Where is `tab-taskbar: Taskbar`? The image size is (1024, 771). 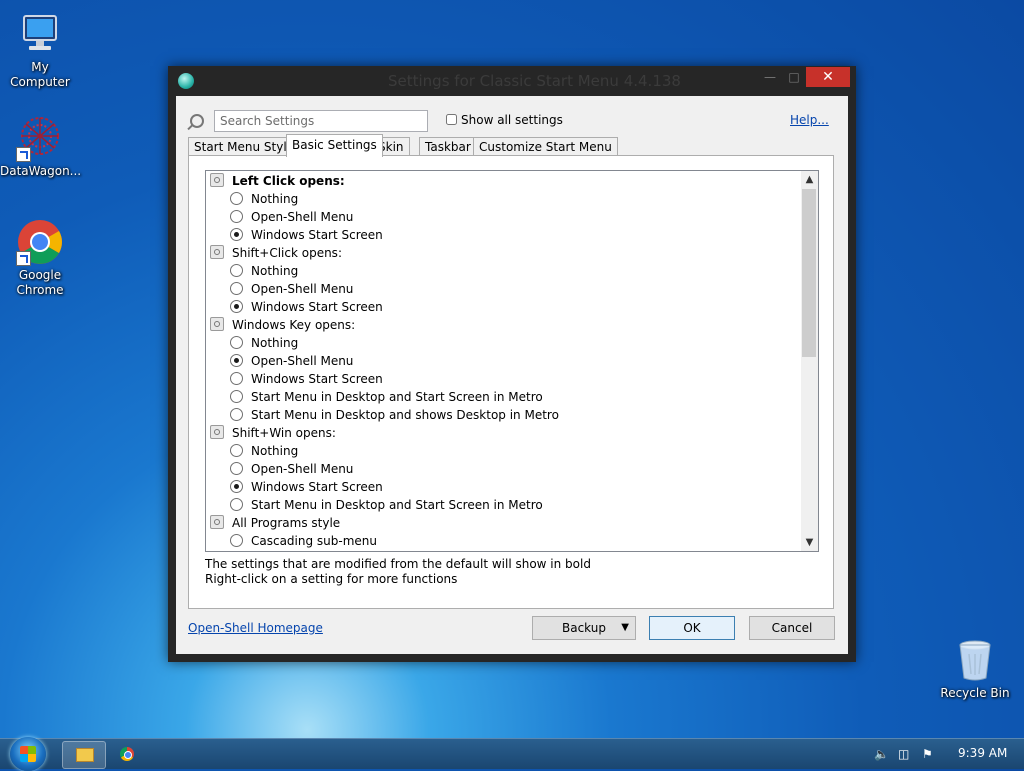 tab-taskbar: Taskbar is located at coordinates (448, 146).